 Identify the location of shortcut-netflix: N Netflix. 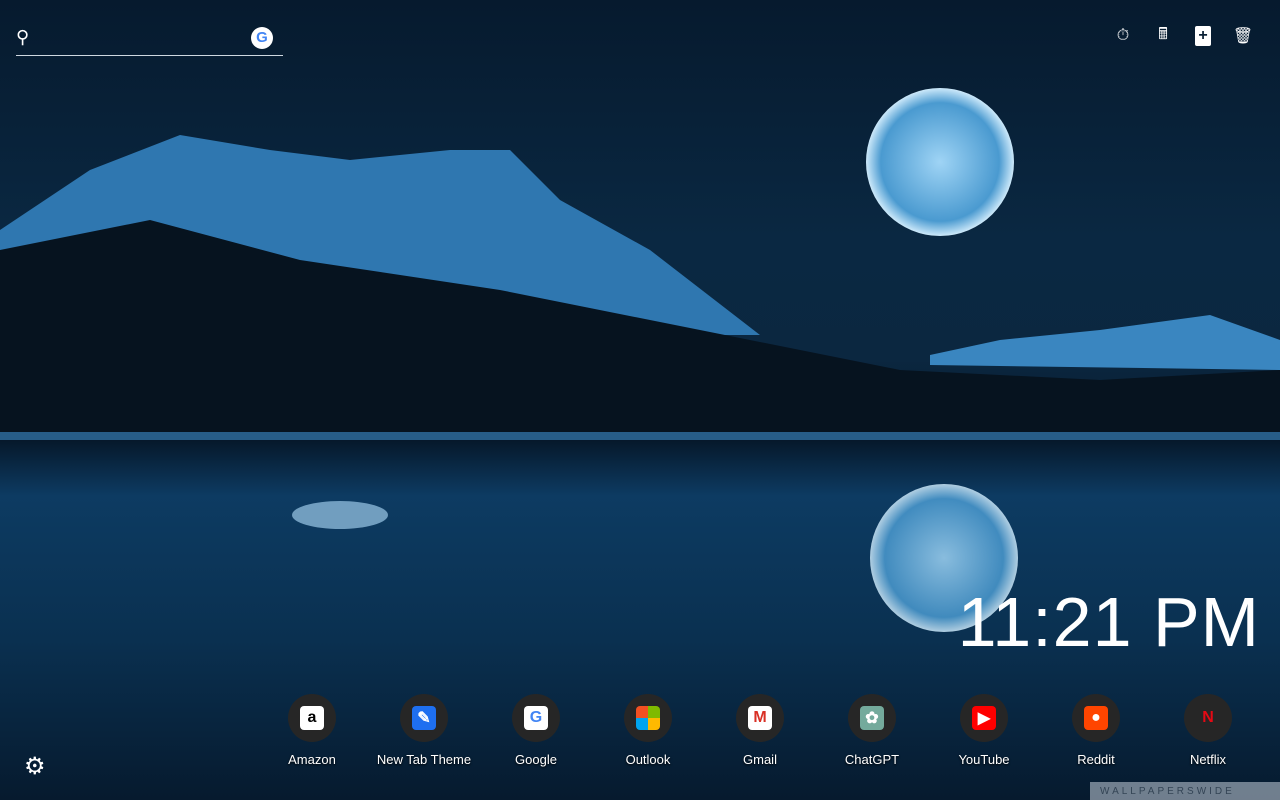
(1208, 730).